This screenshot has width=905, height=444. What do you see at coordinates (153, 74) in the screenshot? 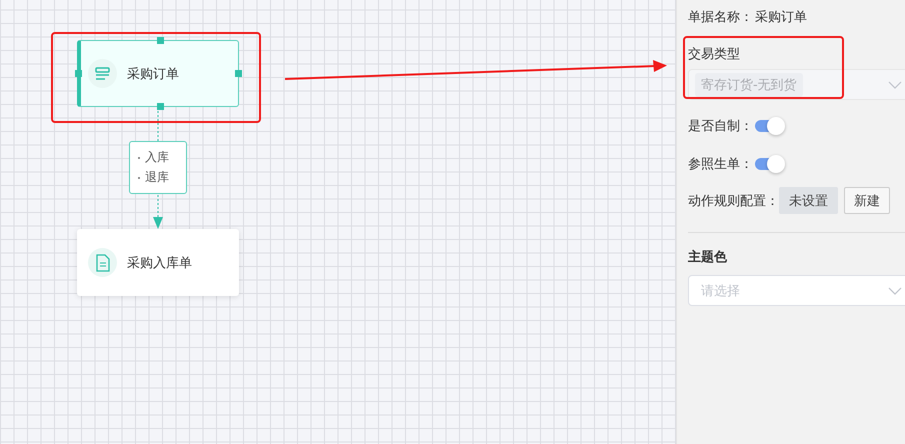
I see `node-label: 采购订单` at bounding box center [153, 74].